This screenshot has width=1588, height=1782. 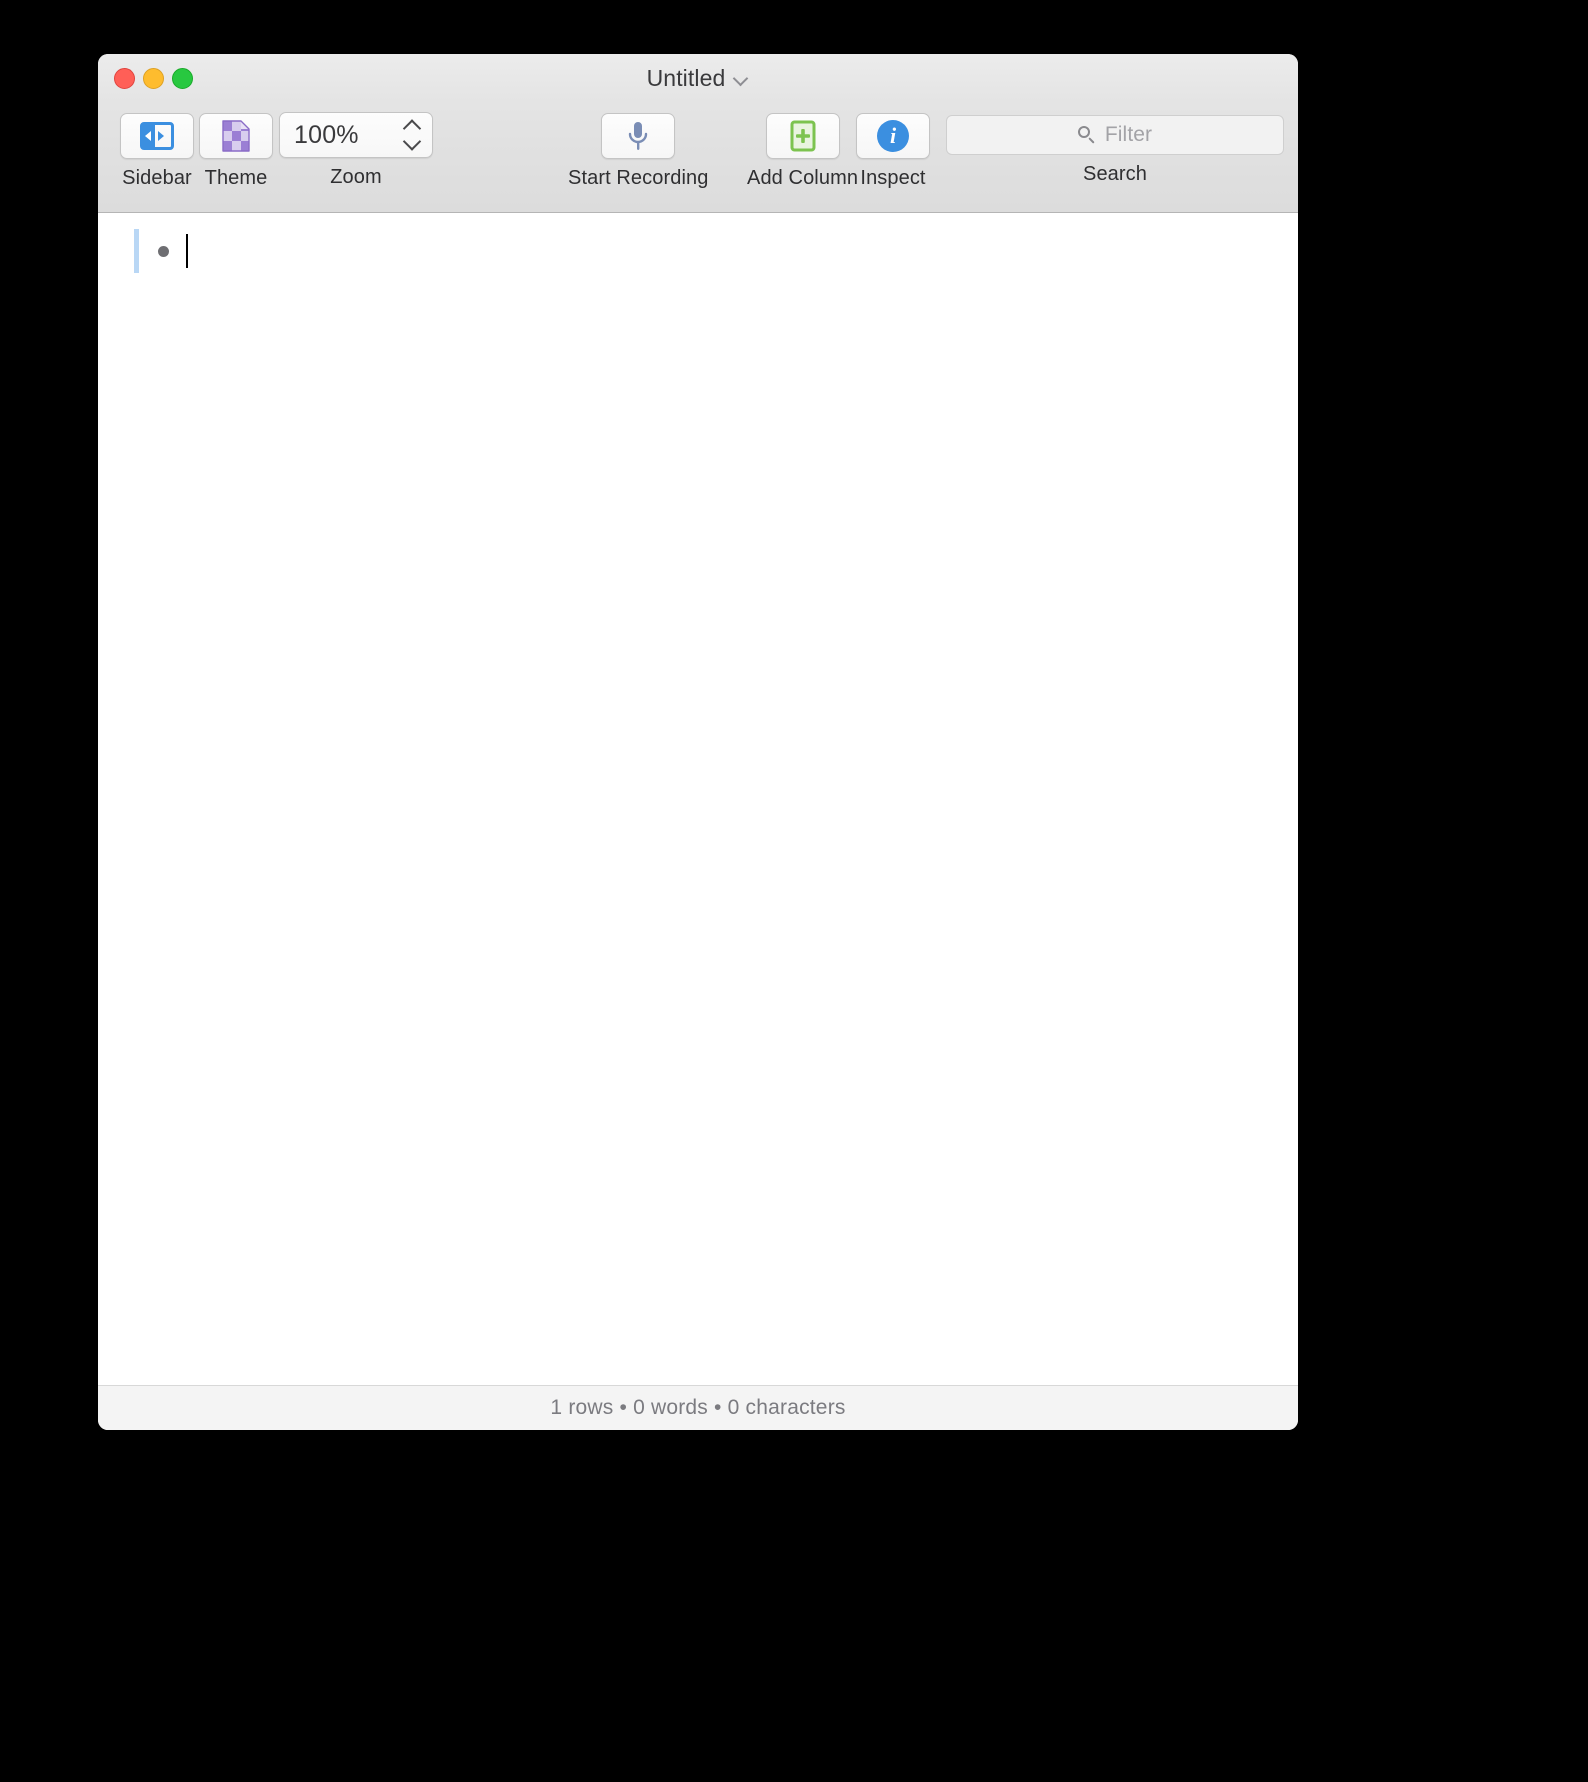 I want to click on add-column-button, so click(x=802, y=136).